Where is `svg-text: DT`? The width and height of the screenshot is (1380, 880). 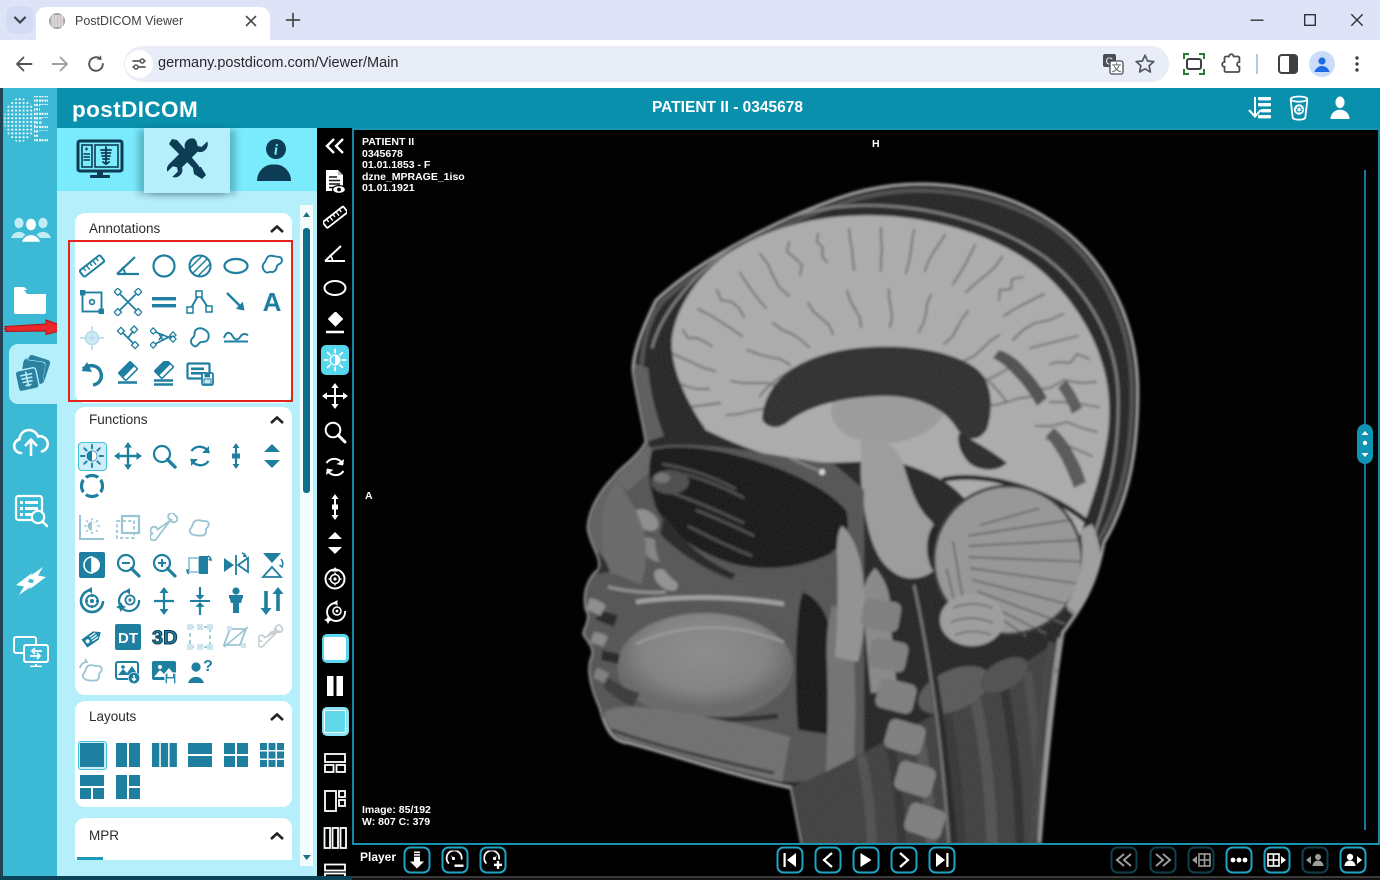
svg-text: DT is located at coordinates (128, 638).